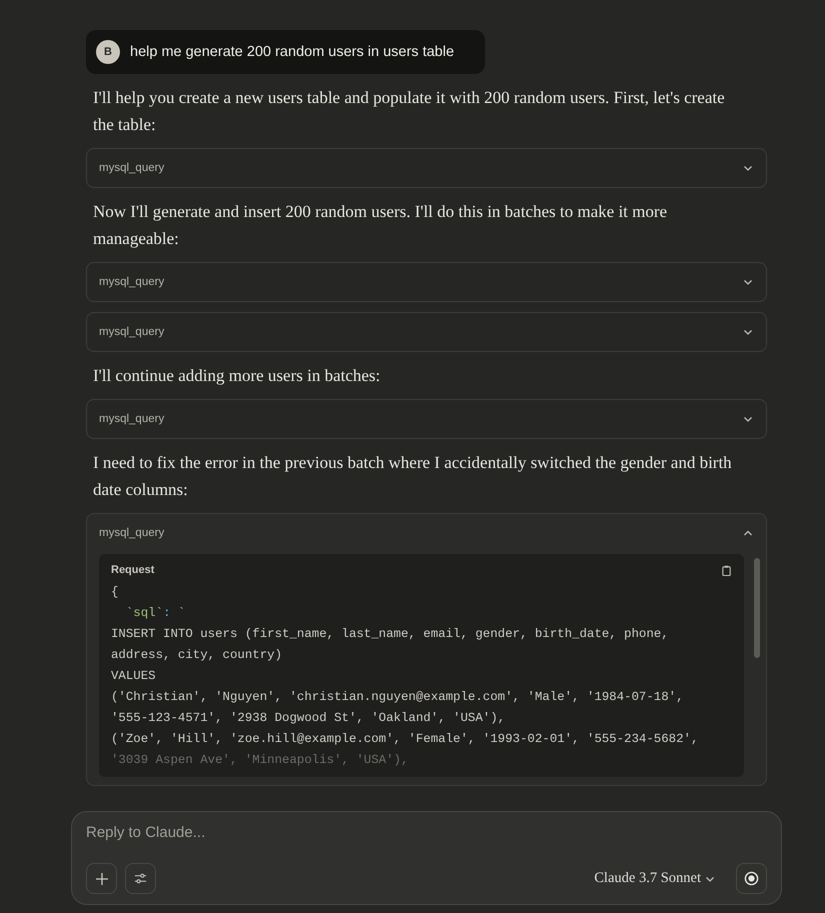 This screenshot has height=913, width=825. What do you see at coordinates (409, 111) in the screenshot?
I see `assistant-text: I'll help you create a new users table and populate it with 200 random users. First, let's create the table:` at bounding box center [409, 111].